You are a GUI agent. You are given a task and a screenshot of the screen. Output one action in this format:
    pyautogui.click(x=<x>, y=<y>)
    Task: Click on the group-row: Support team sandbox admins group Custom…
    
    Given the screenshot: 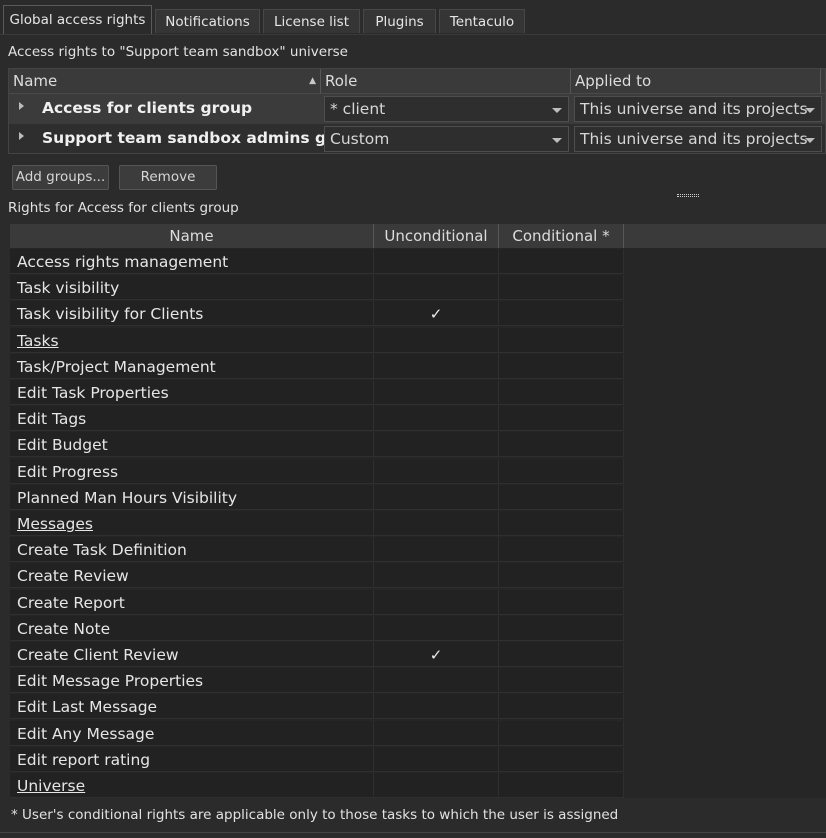 What is the action you would take?
    pyautogui.click(x=417, y=138)
    